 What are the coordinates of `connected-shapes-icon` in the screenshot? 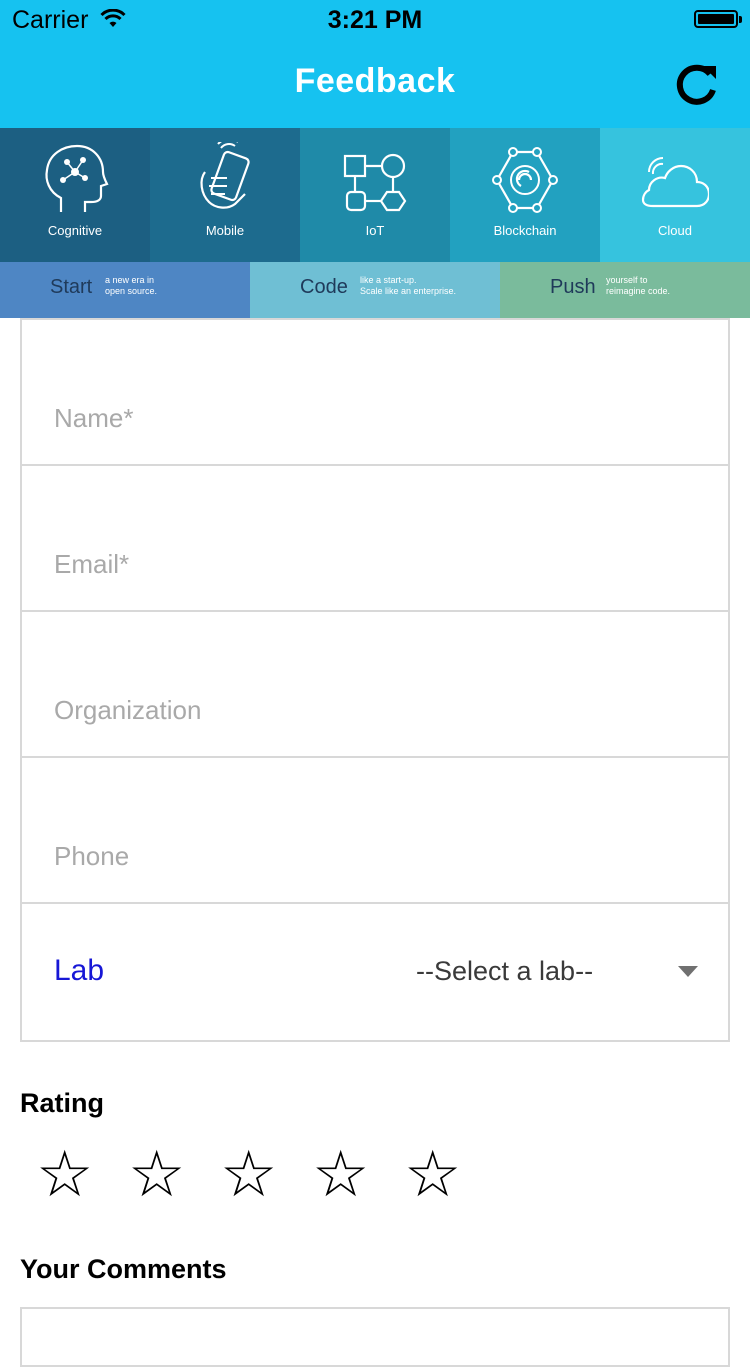 It's located at (375, 182).